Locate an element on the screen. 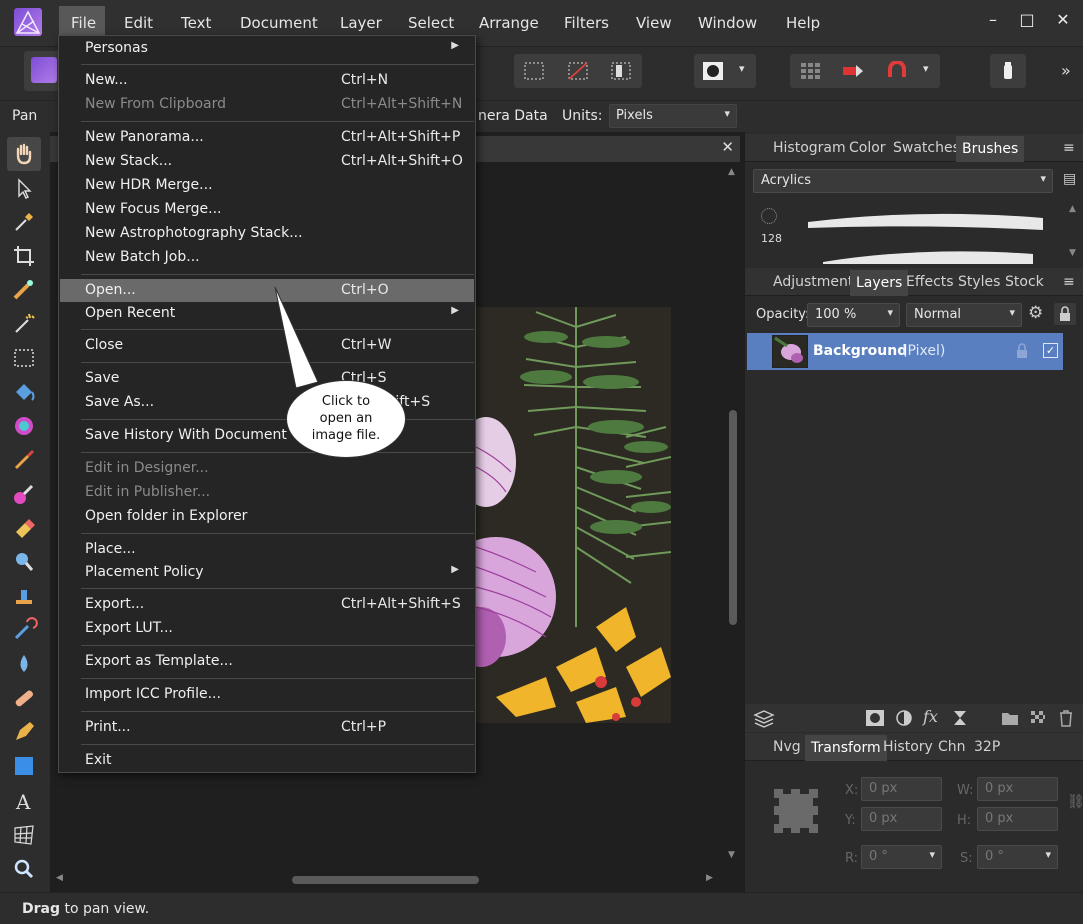  w-field: 0 px is located at coordinates (1017, 789).